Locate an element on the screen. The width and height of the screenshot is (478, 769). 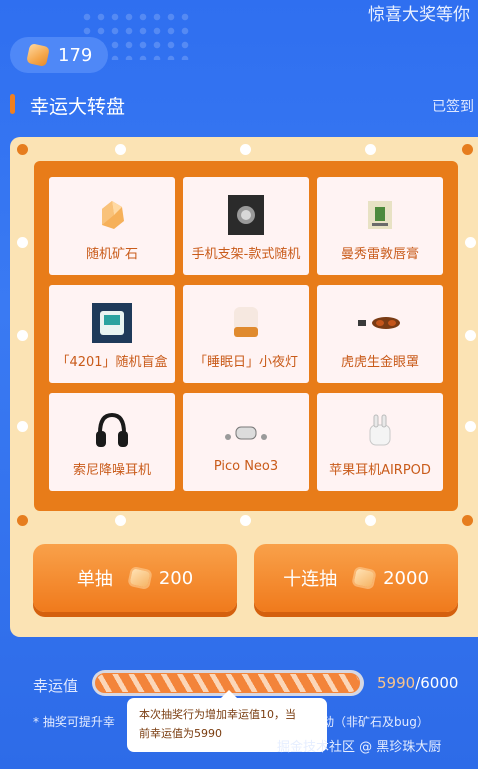
page-title: 幸运大转盘 is located at coordinates (78, 107).